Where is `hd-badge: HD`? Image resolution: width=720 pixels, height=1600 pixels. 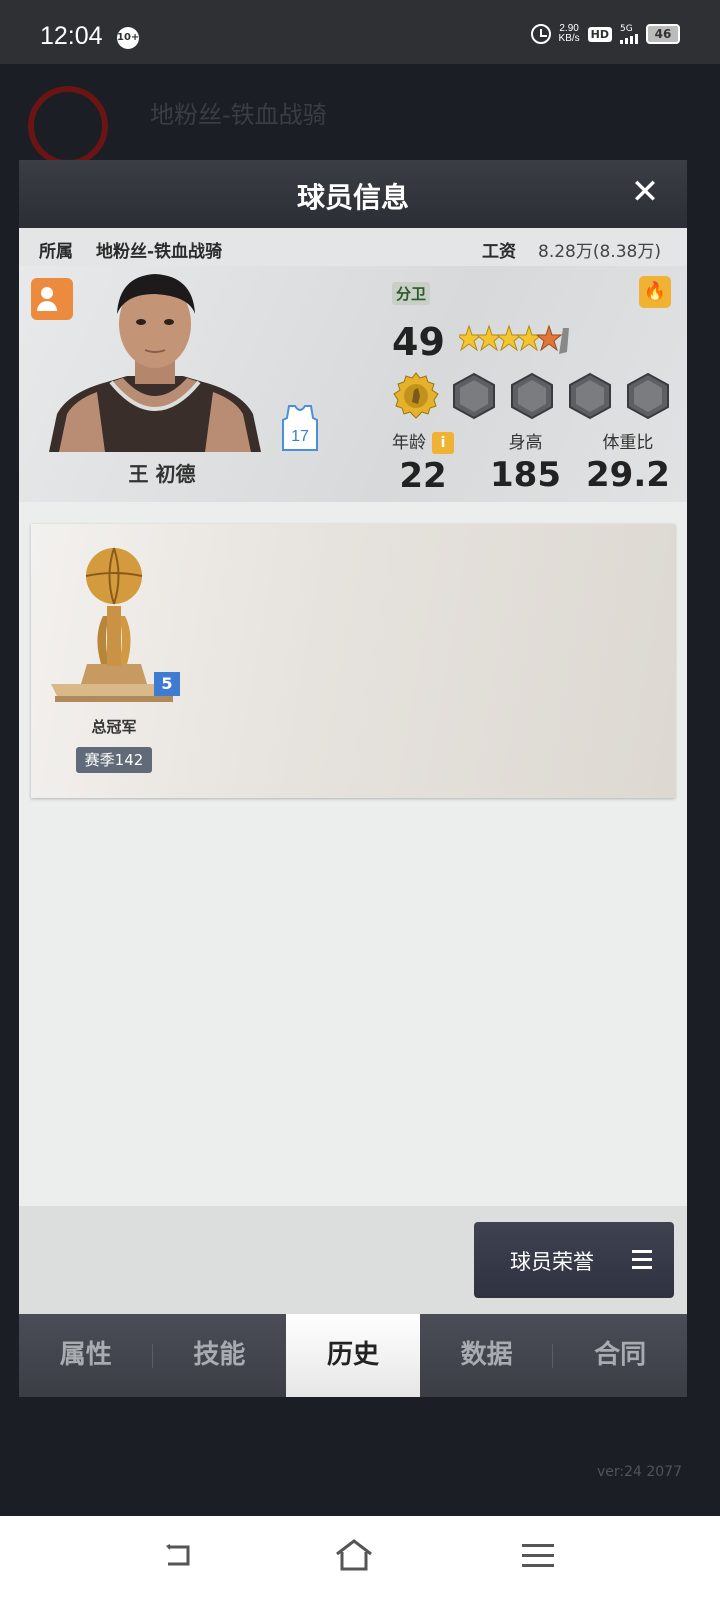
hd-badge: HD is located at coordinates (599, 34).